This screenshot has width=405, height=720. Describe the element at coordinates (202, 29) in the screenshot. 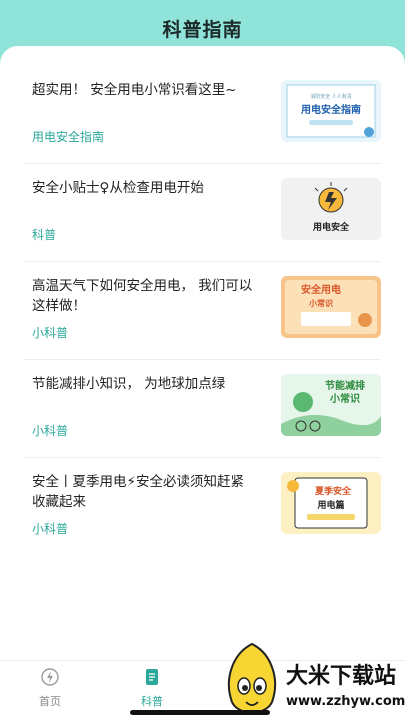

I see `page-title: 科普指南` at that location.